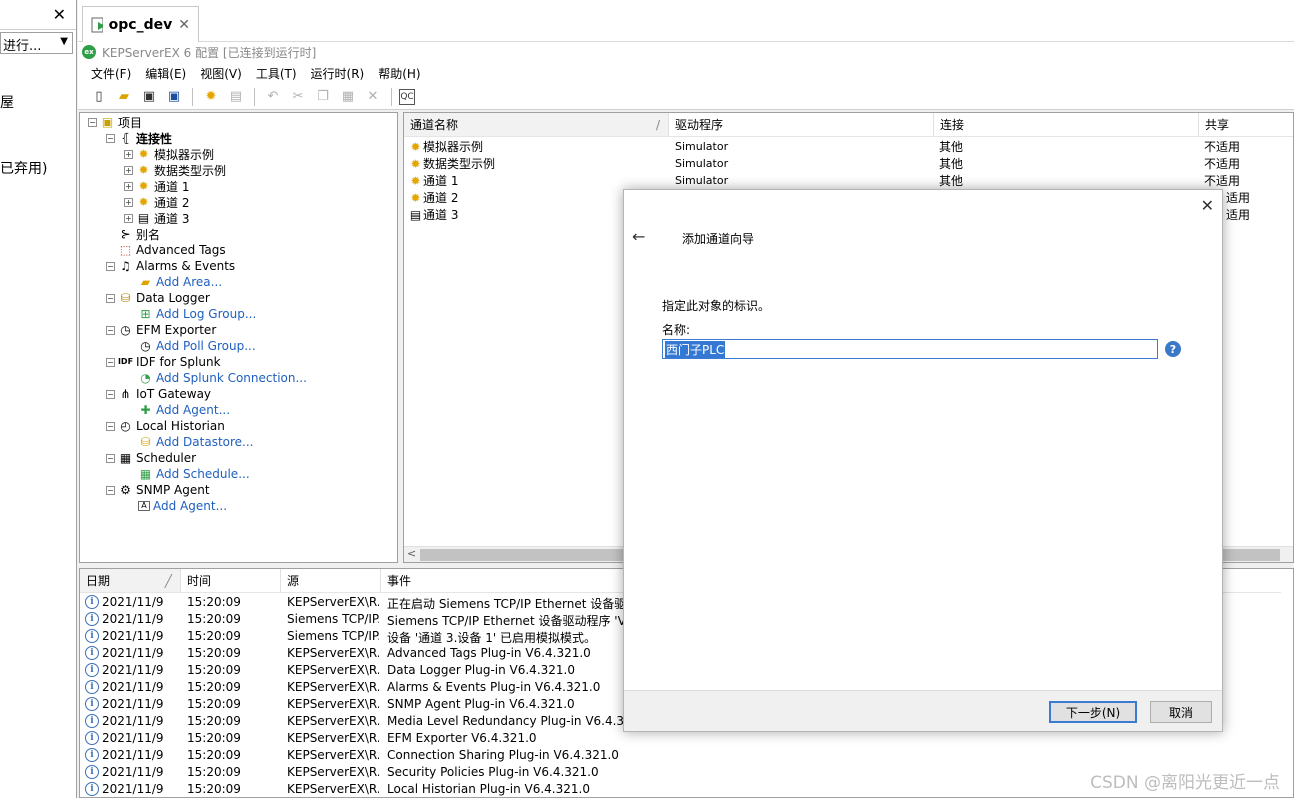  What do you see at coordinates (139, 138) in the screenshot?
I see `tree-node-connectivity: − ⦃ 连接性` at bounding box center [139, 138].